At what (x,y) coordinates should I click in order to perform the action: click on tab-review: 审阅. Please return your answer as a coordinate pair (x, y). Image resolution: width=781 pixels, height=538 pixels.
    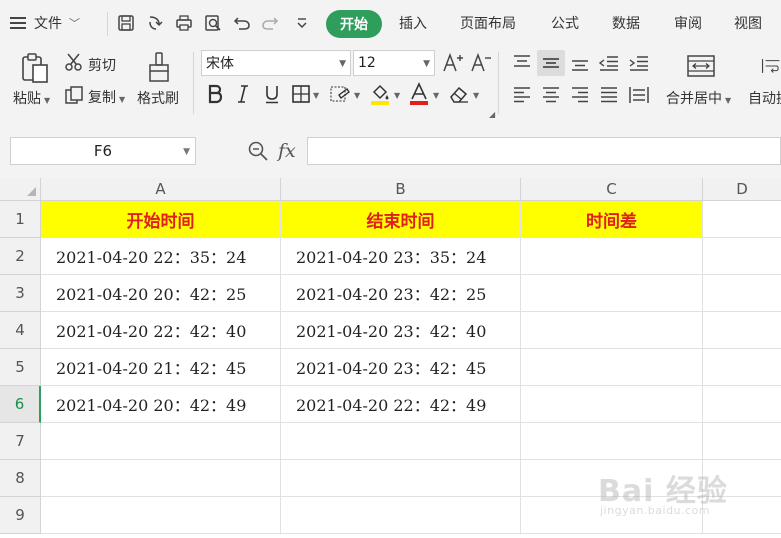
    Looking at the image, I should click on (688, 23).